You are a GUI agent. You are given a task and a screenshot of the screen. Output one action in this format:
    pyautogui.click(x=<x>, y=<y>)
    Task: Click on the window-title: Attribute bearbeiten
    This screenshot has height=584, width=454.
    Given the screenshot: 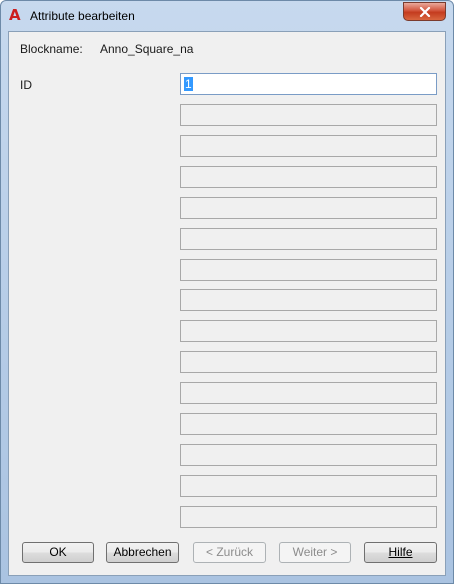 What is the action you would take?
    pyautogui.click(x=82, y=16)
    